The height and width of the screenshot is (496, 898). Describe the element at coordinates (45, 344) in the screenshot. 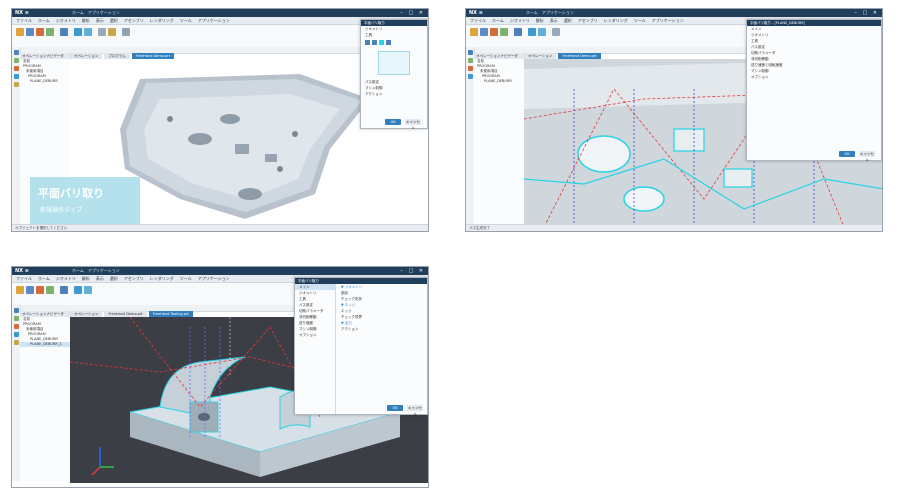

I see `navigator-item: PLANE_DEBURR_1` at that location.